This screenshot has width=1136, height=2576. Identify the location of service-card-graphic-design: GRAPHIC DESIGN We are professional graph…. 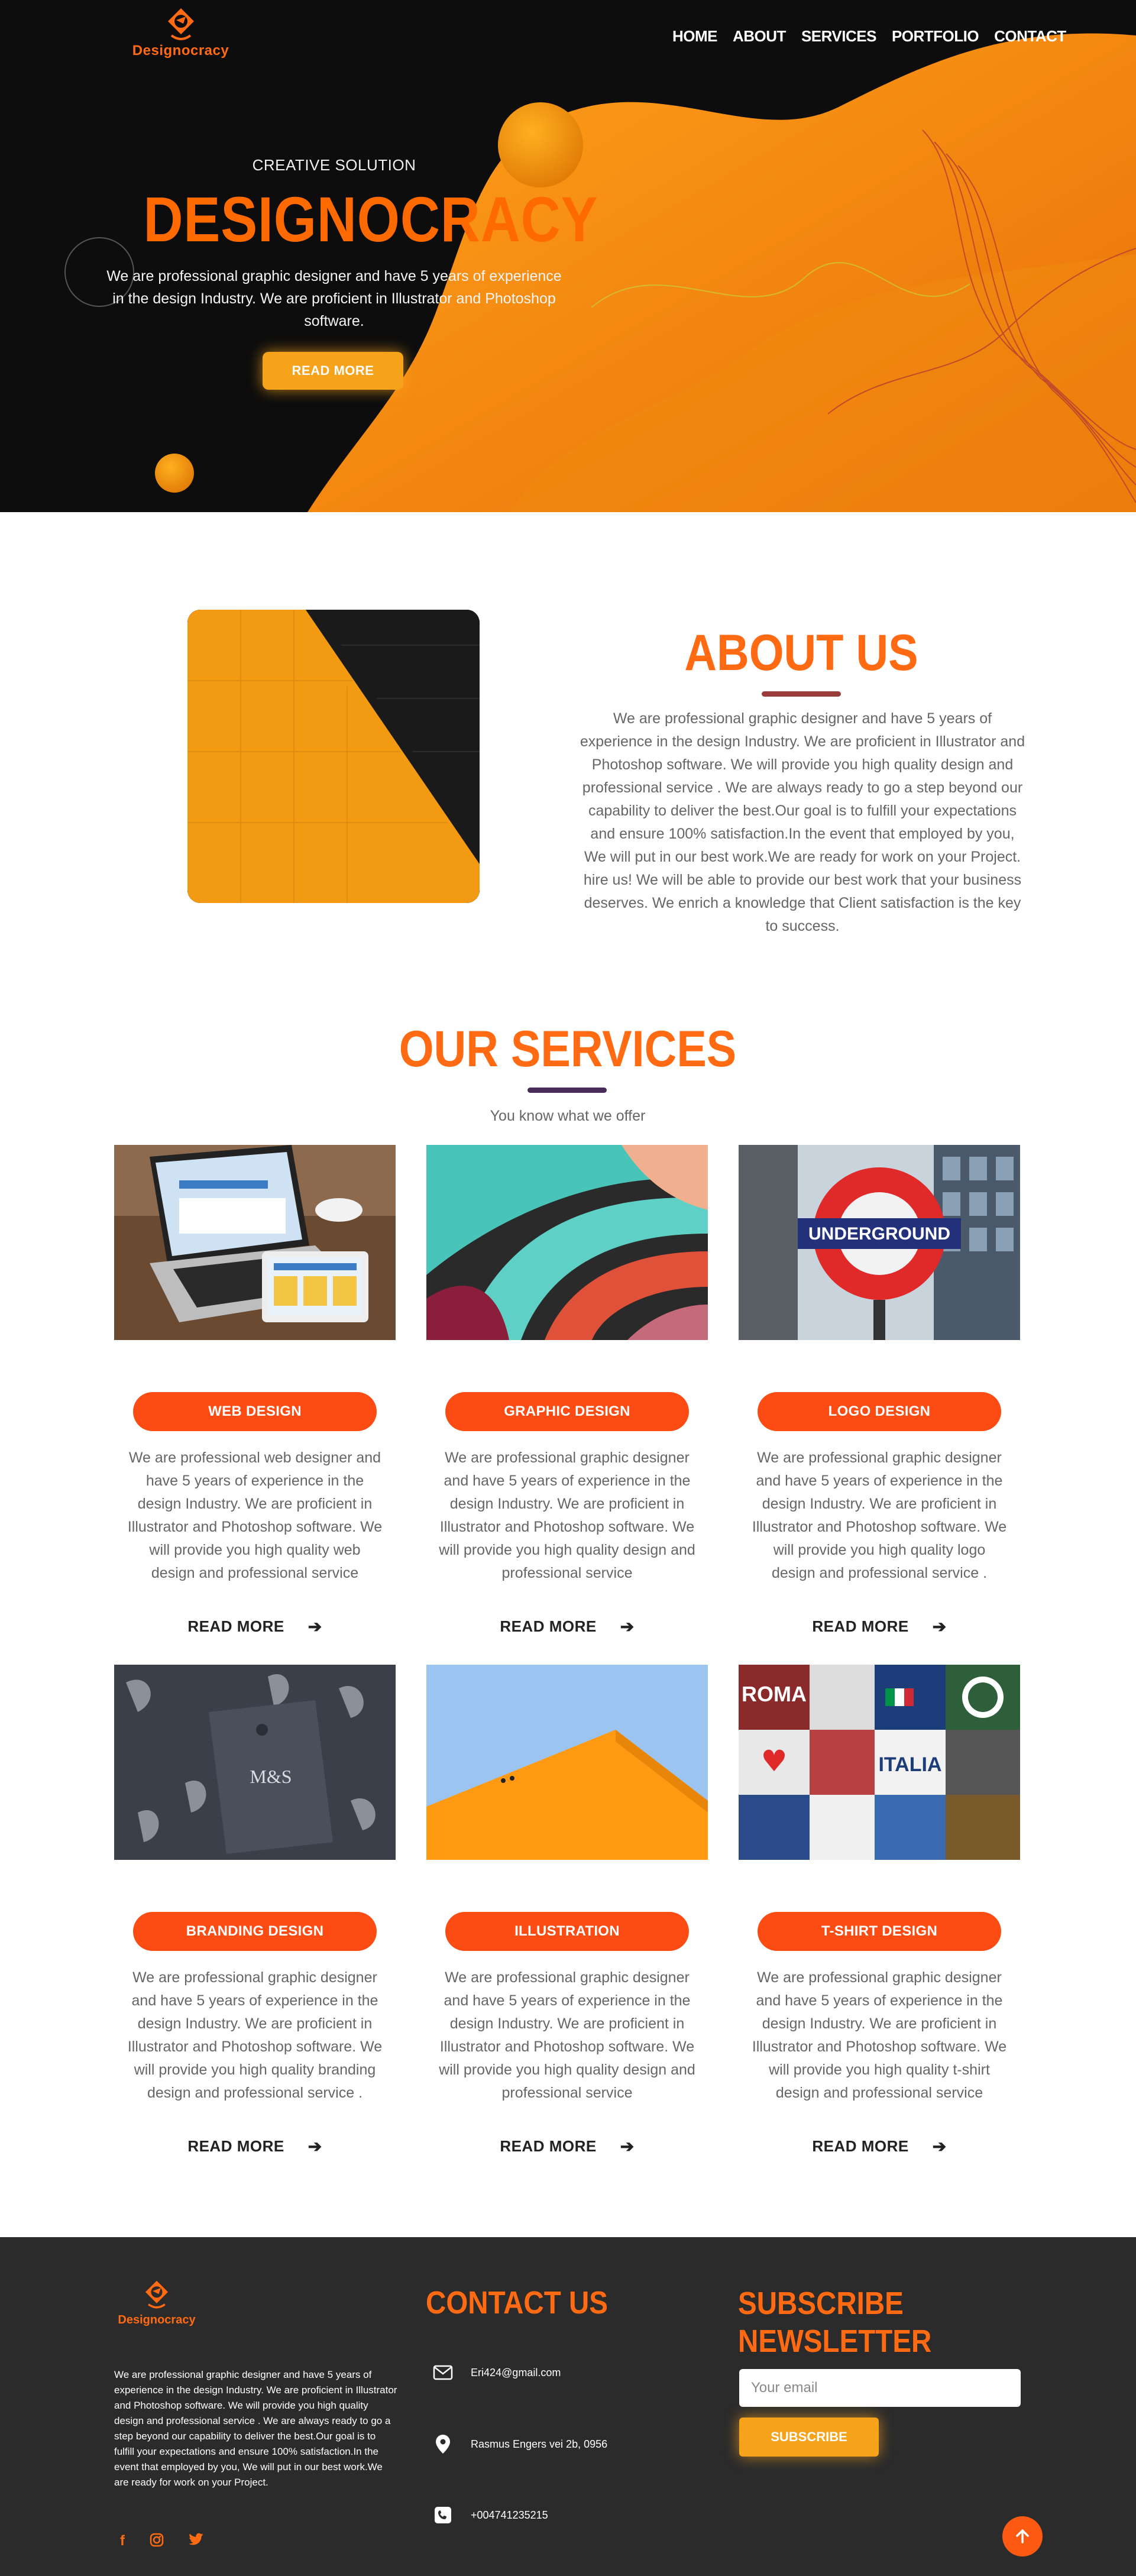
(567, 1391).